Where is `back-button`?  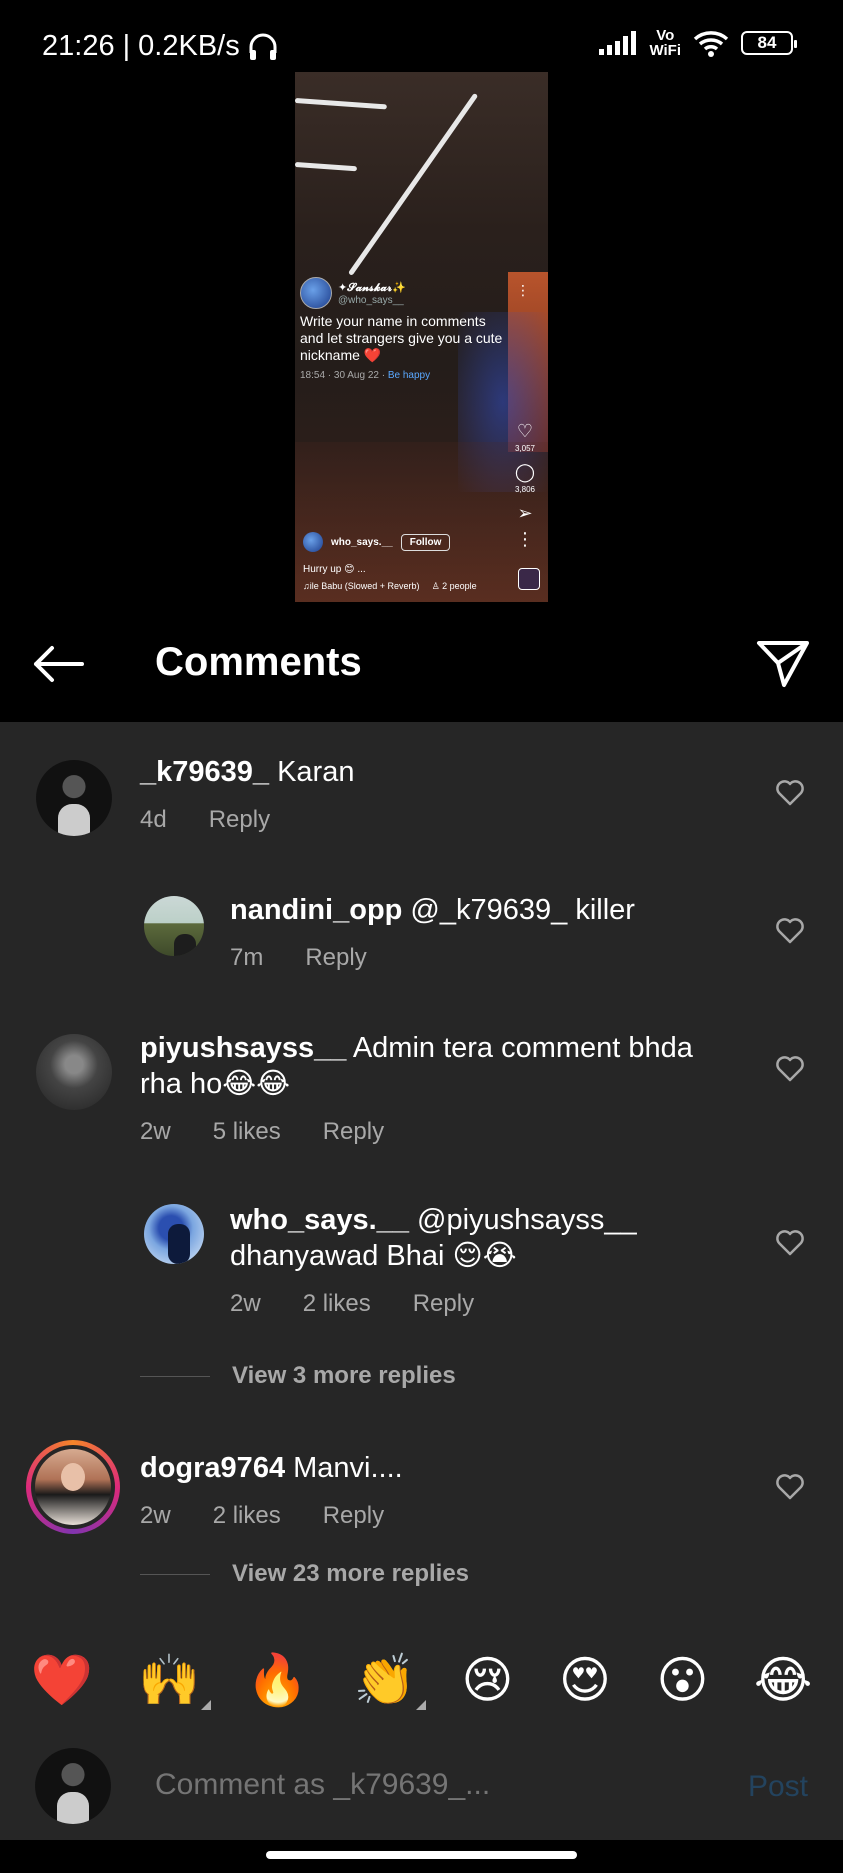
back-button is located at coordinates (58, 664).